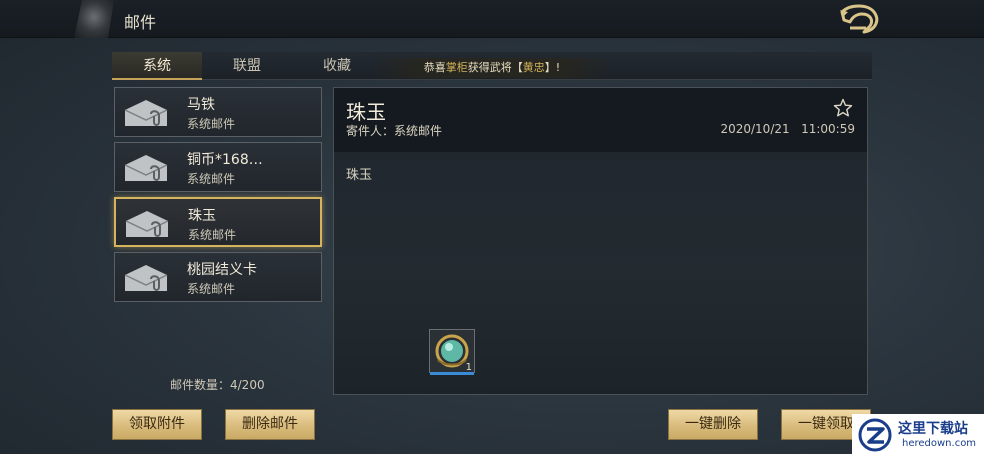  What do you see at coordinates (337, 66) in the screenshot?
I see `tab-favorites: 收藏` at bounding box center [337, 66].